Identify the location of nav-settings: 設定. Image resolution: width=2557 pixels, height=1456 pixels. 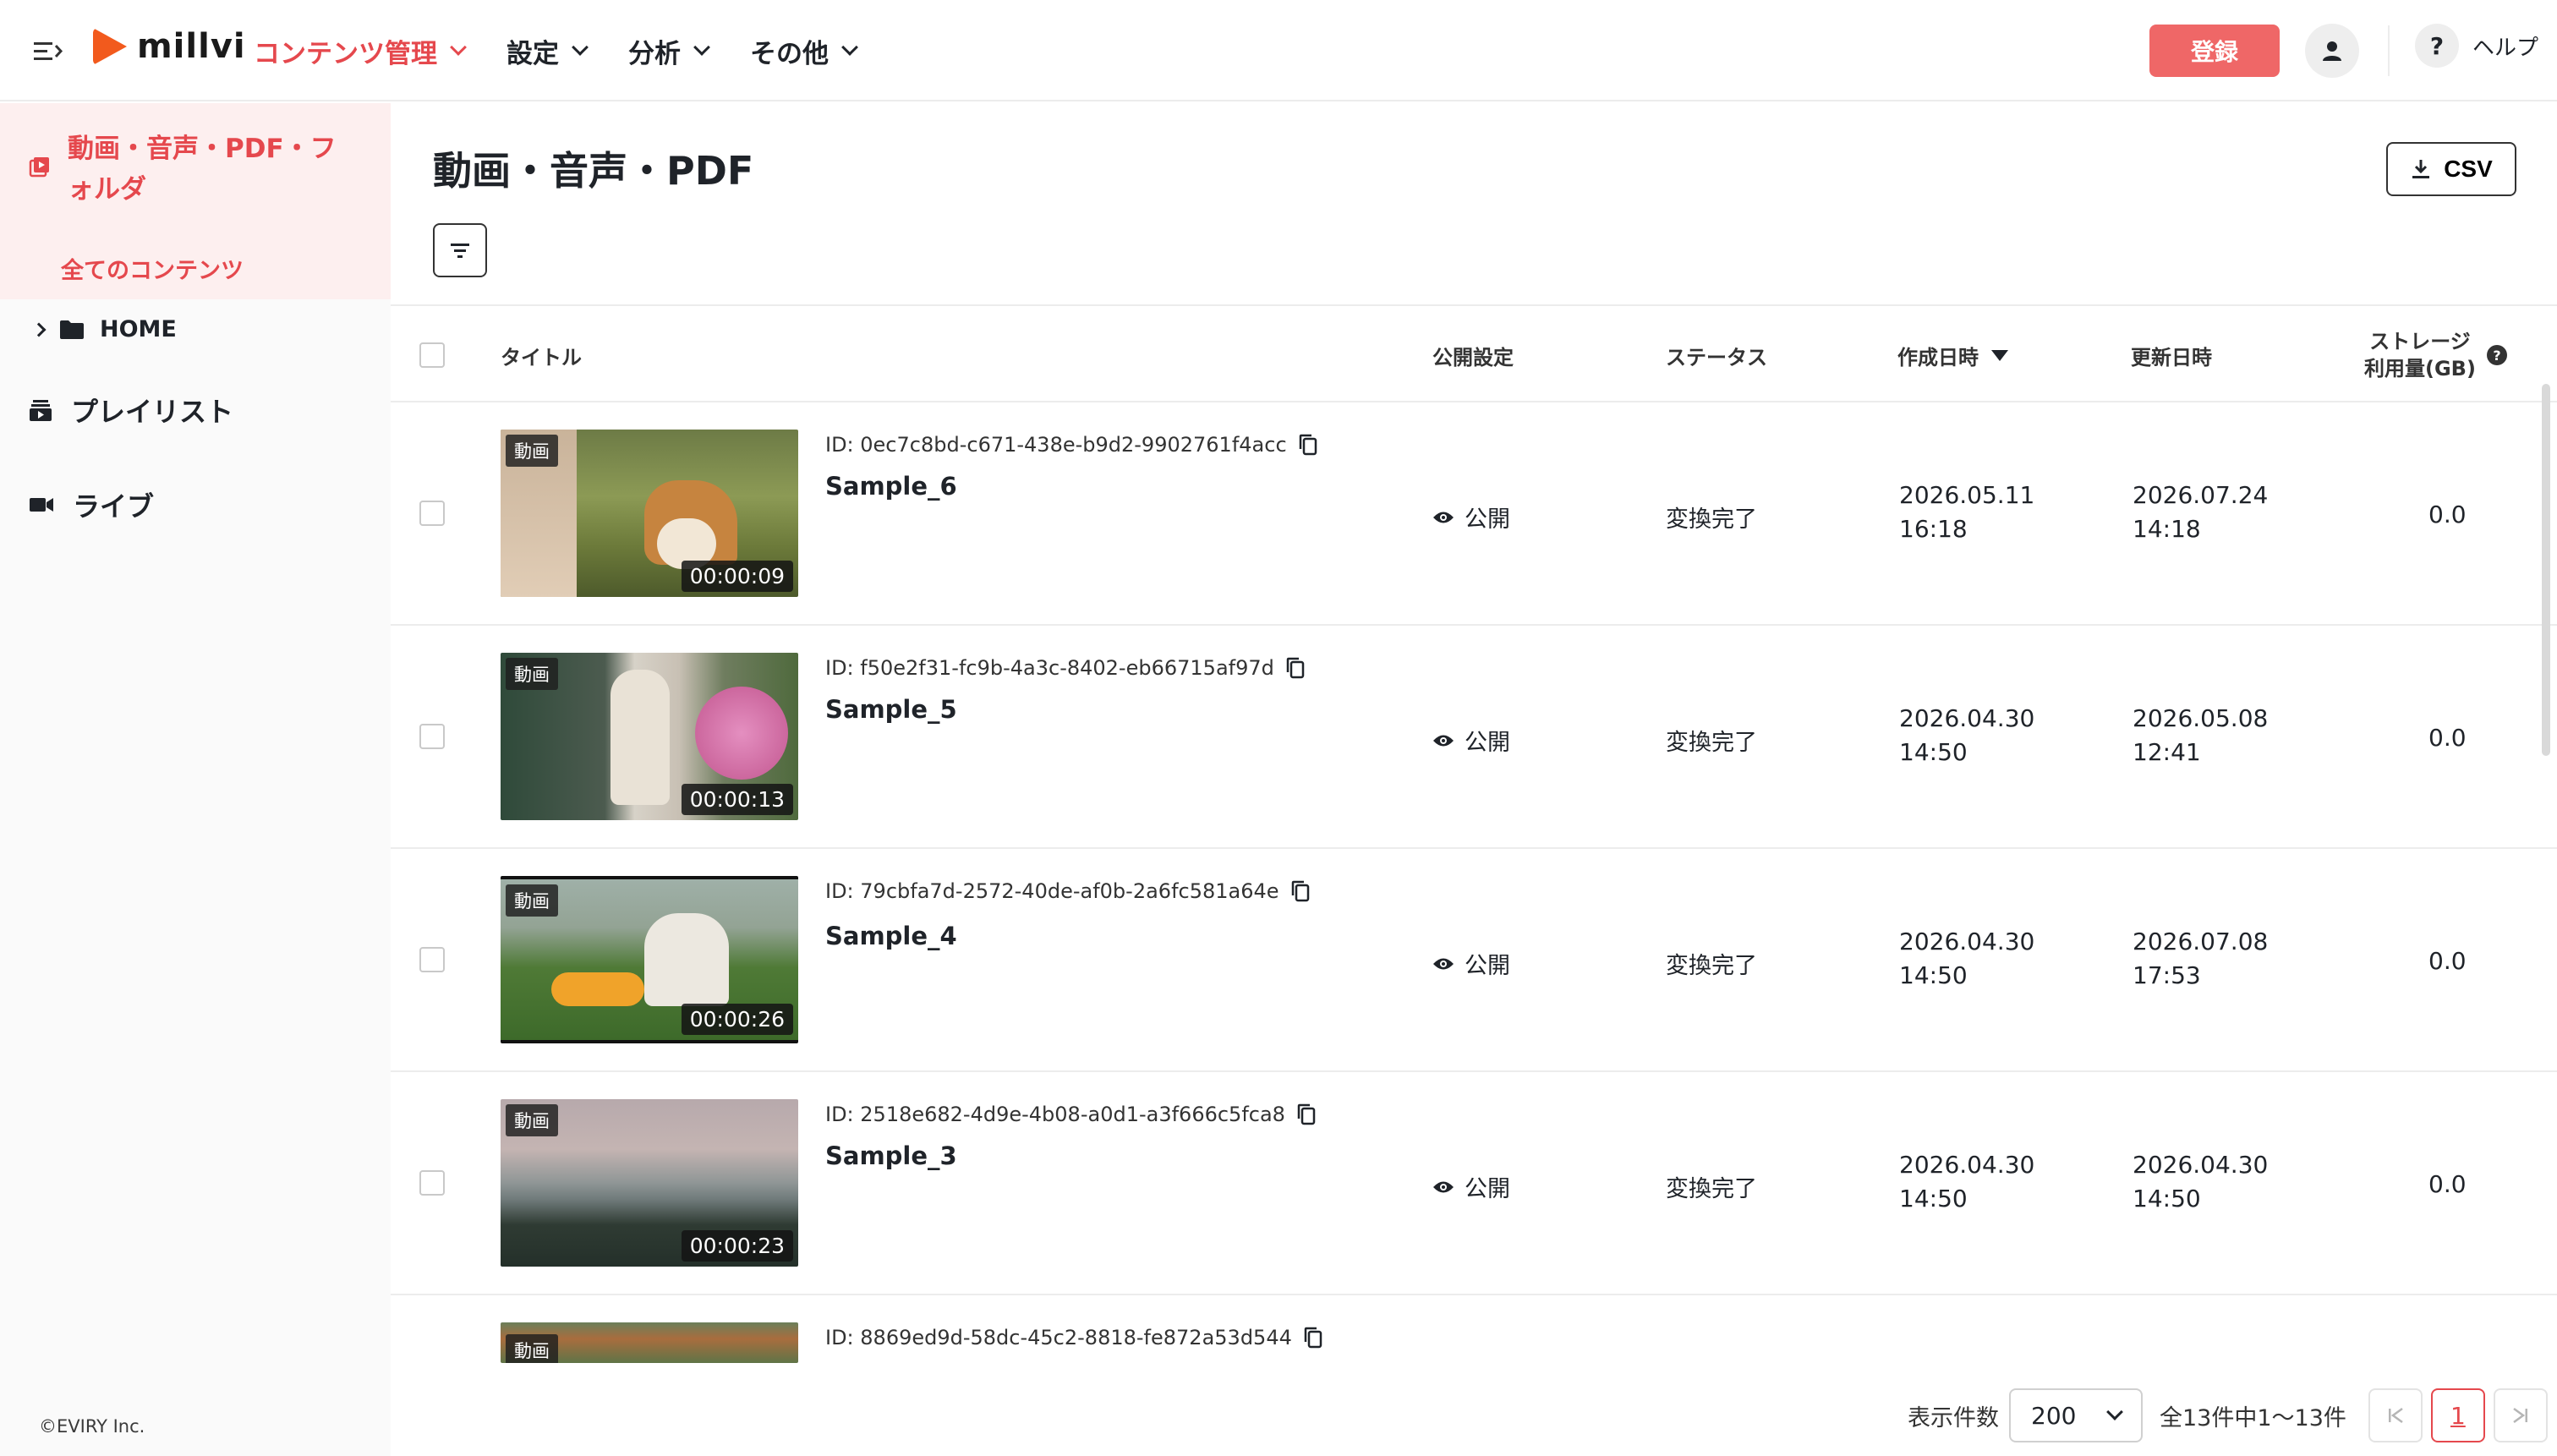
(547, 51).